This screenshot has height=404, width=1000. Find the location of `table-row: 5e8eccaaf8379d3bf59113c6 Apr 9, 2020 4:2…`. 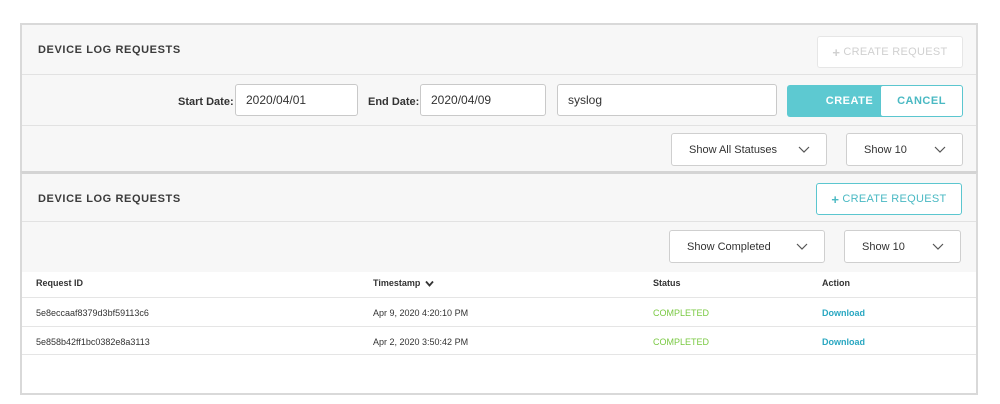

table-row: 5e8eccaaf8379d3bf59113c6 Apr 9, 2020 4:2… is located at coordinates (499, 311).